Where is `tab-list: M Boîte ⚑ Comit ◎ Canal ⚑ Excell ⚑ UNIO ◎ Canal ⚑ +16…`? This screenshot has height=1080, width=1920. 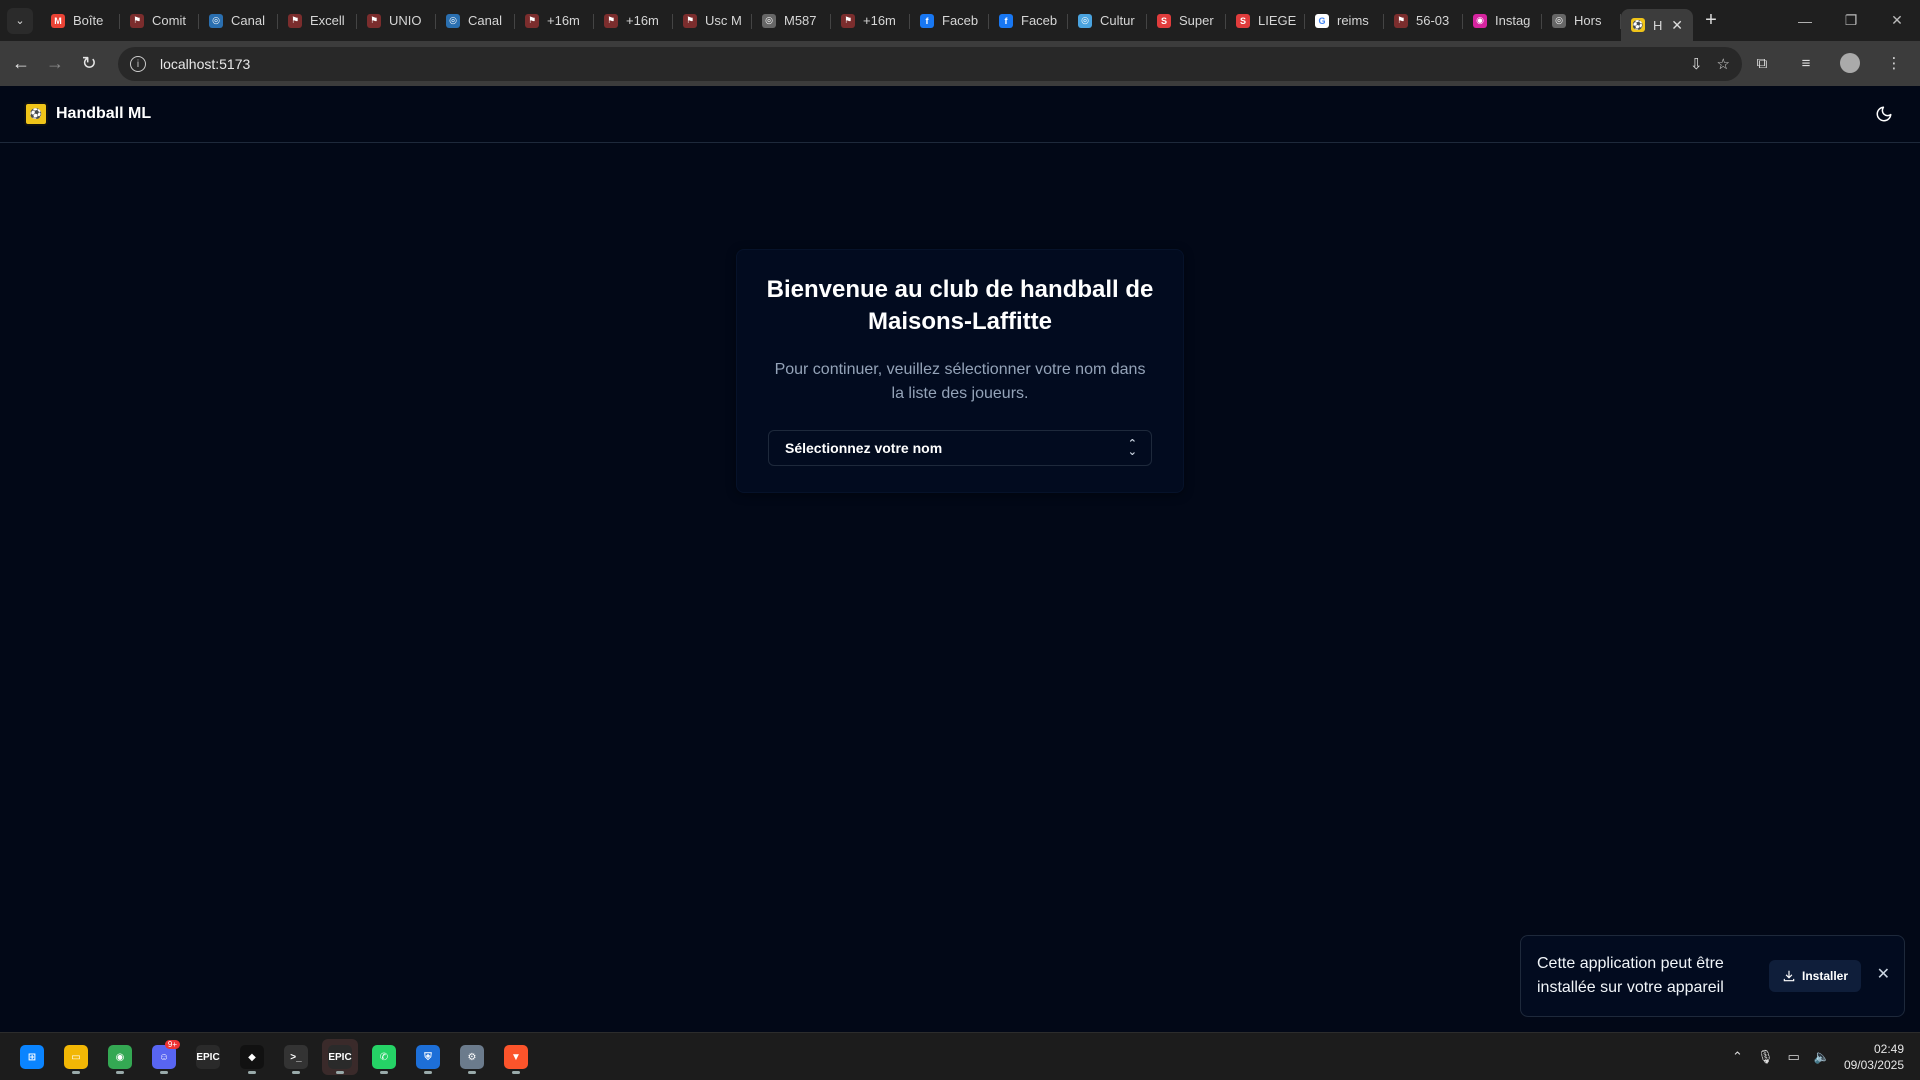
tab-list: M Boîte ⚑ Comit ◎ Canal ⚑ Excell ⚑ UNIO ◎ Canal ⚑ +16… is located at coordinates (831, 20).